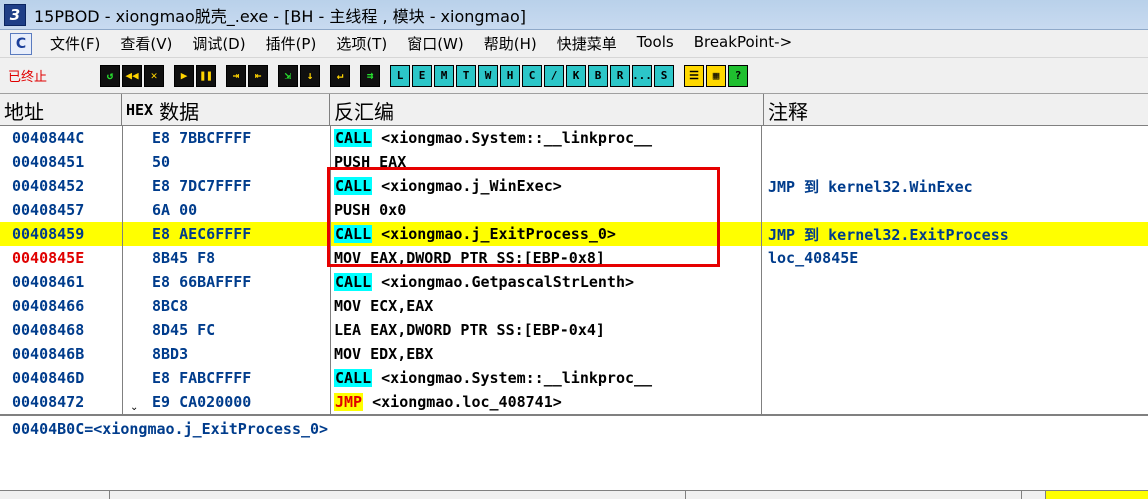 This screenshot has height=499, width=1148. I want to click on toolbar-button-icon: K, so click(576, 75).